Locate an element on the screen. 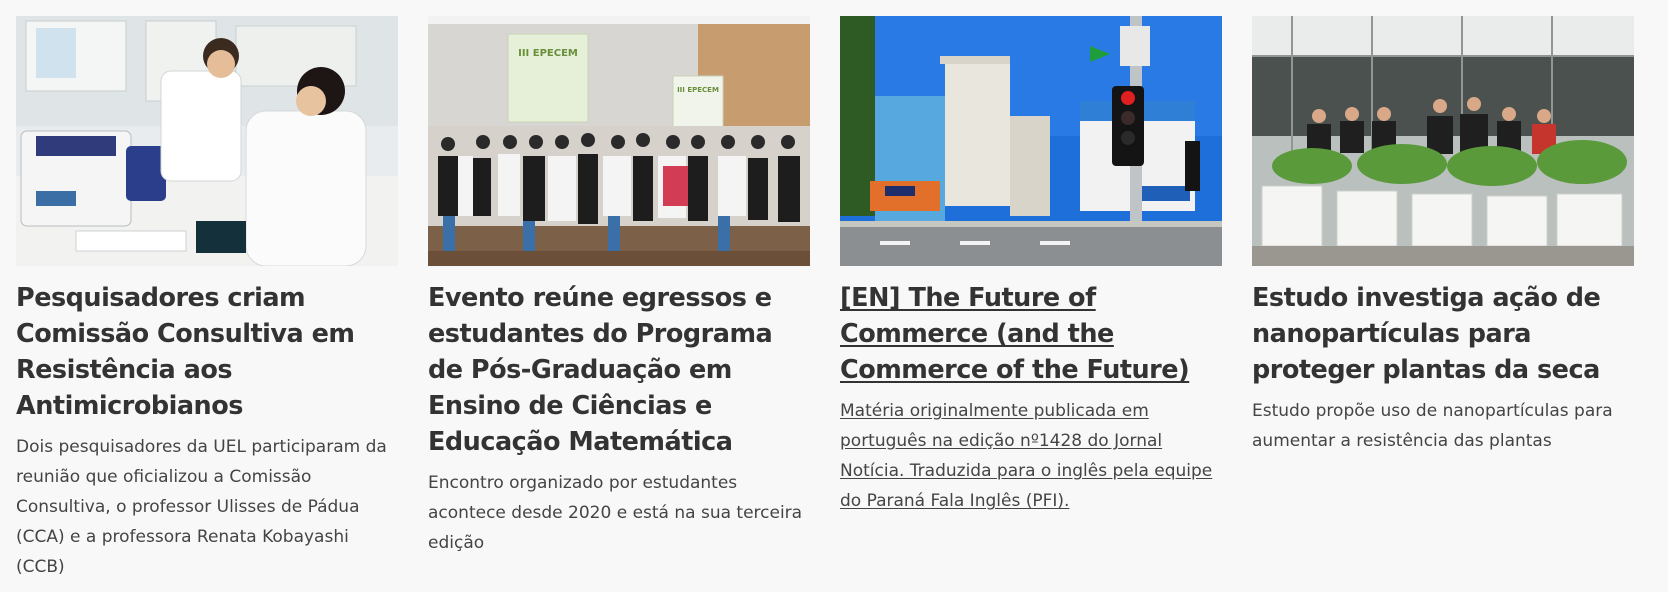 The image size is (1668, 592). crowd-illustration is located at coordinates (619, 176).